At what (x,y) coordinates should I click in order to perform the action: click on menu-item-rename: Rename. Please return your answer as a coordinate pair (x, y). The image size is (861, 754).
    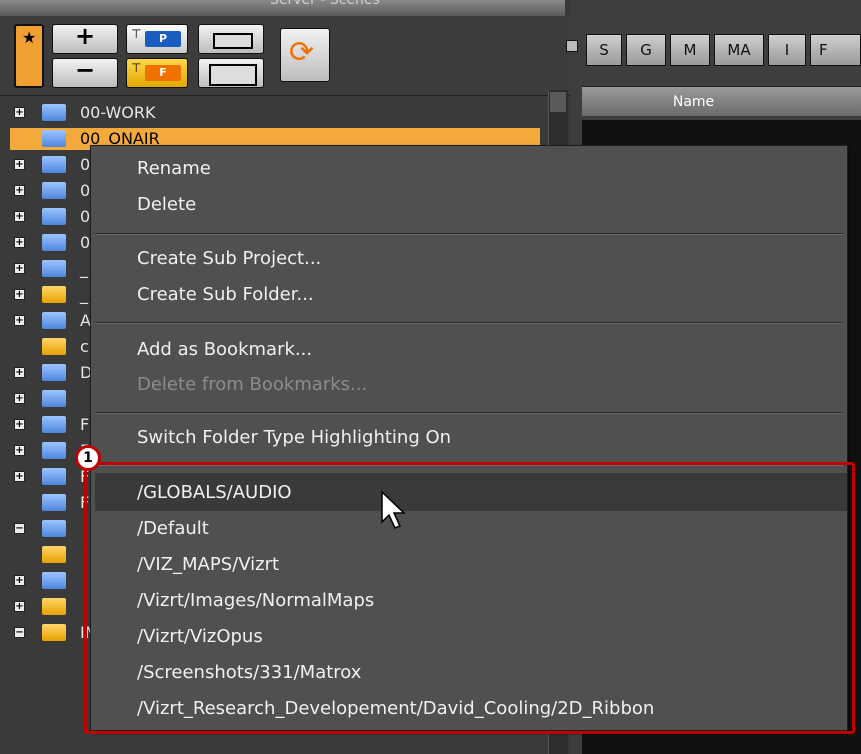
    Looking at the image, I should click on (174, 168).